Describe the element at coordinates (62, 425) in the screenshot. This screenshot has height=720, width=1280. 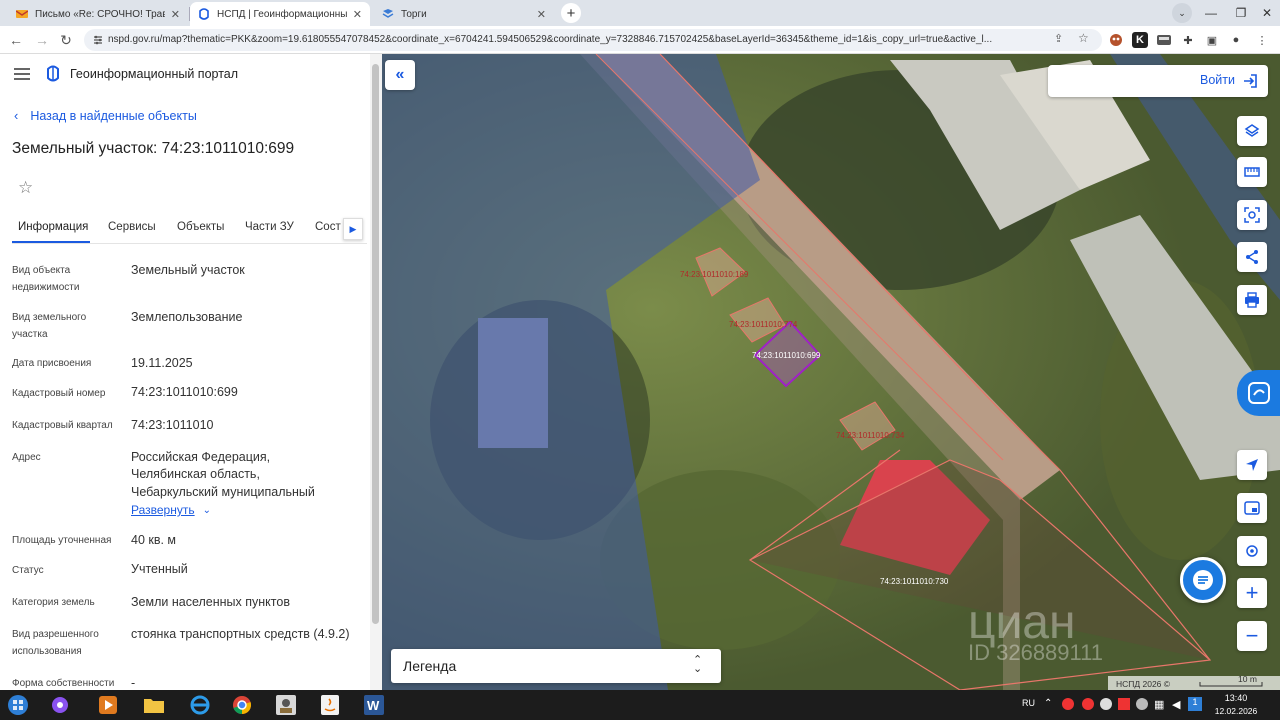
I see `cadastral-quarter-label: Кадастровый квартал` at that location.